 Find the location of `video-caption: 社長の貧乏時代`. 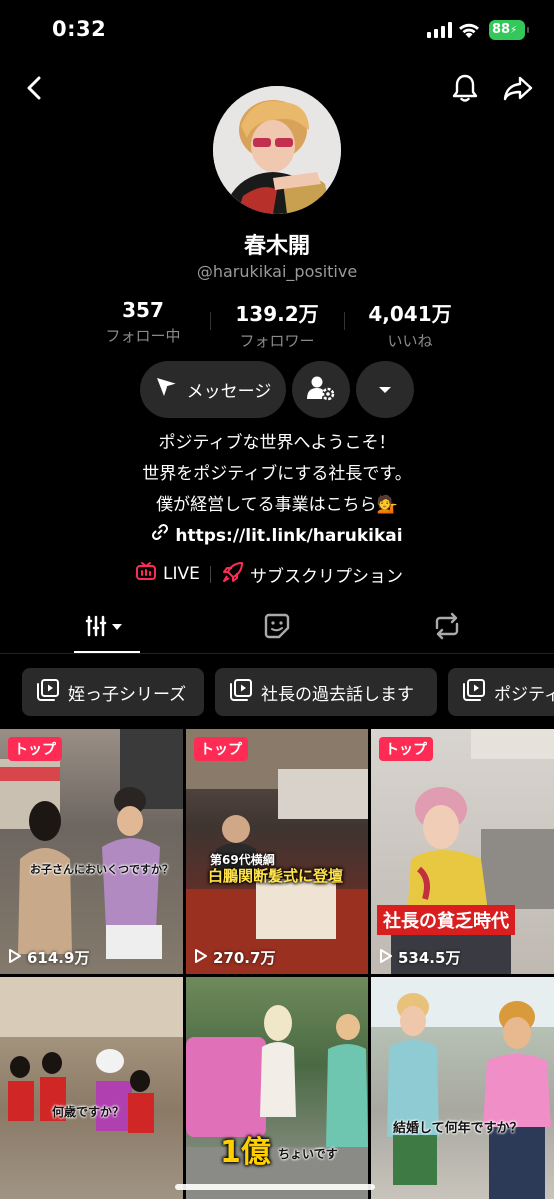

video-caption: 社長の貧乏時代 is located at coordinates (446, 920).